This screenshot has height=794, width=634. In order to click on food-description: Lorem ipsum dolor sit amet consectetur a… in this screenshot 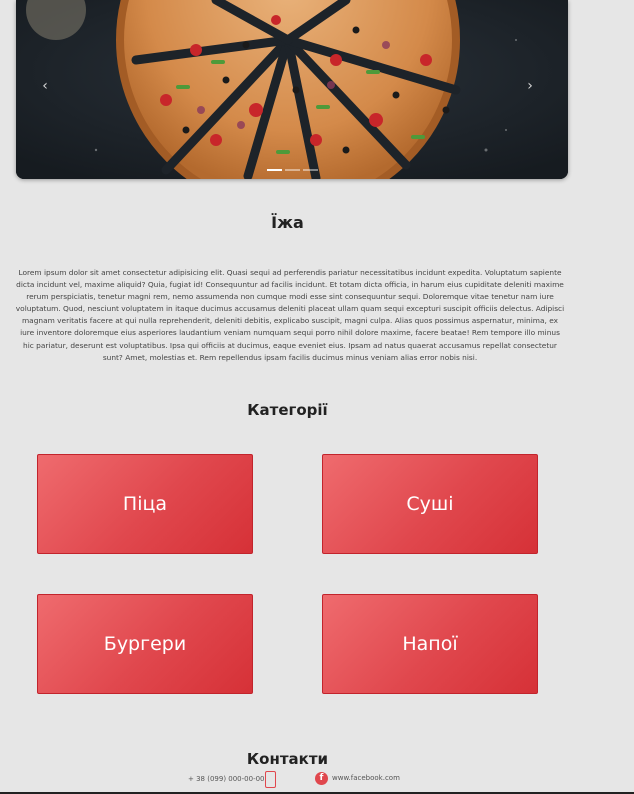, I will do `click(290, 315)`.